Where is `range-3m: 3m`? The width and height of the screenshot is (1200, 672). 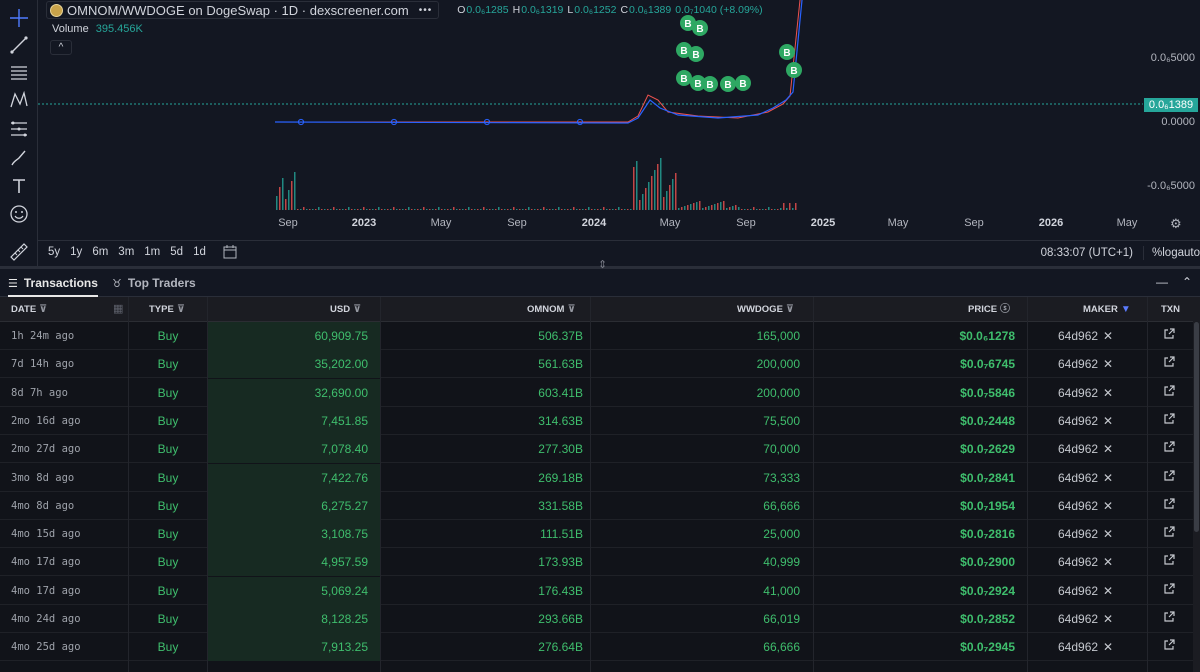 range-3m: 3m is located at coordinates (126, 252).